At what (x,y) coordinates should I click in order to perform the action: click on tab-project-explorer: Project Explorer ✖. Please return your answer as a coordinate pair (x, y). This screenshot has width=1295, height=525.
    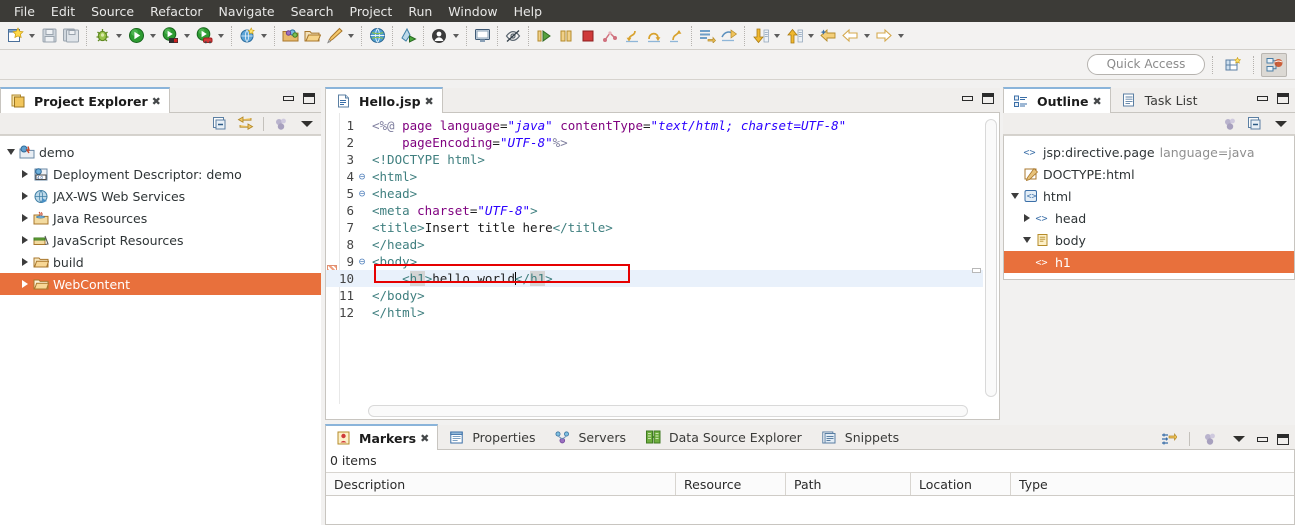
    Looking at the image, I should click on (85, 100).